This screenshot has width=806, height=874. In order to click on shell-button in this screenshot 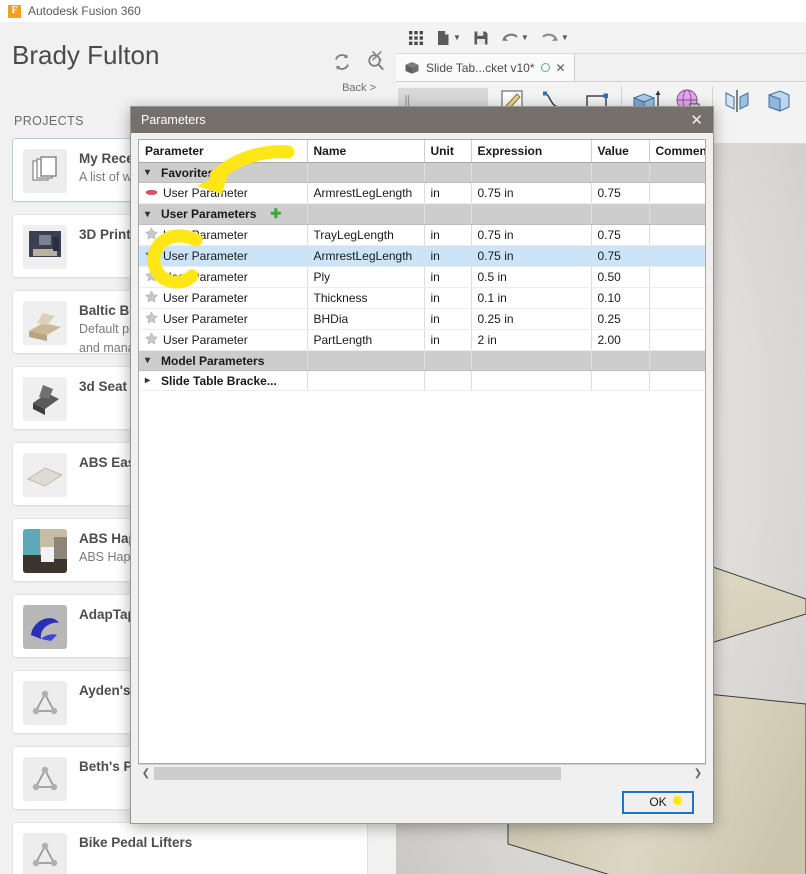, I will do `click(779, 100)`.